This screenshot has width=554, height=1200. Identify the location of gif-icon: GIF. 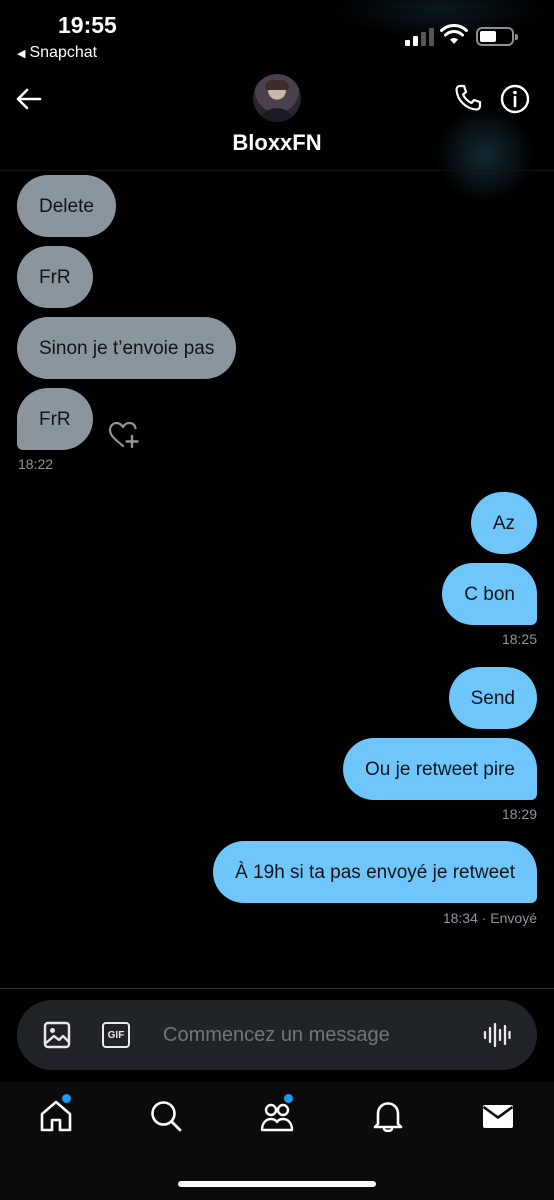
(116, 1035).